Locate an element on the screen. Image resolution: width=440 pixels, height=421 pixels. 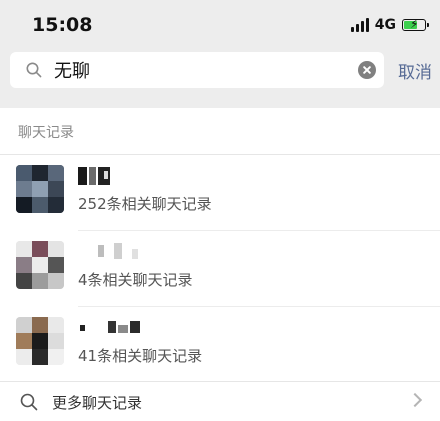
clear-icon is located at coordinates (367, 70).